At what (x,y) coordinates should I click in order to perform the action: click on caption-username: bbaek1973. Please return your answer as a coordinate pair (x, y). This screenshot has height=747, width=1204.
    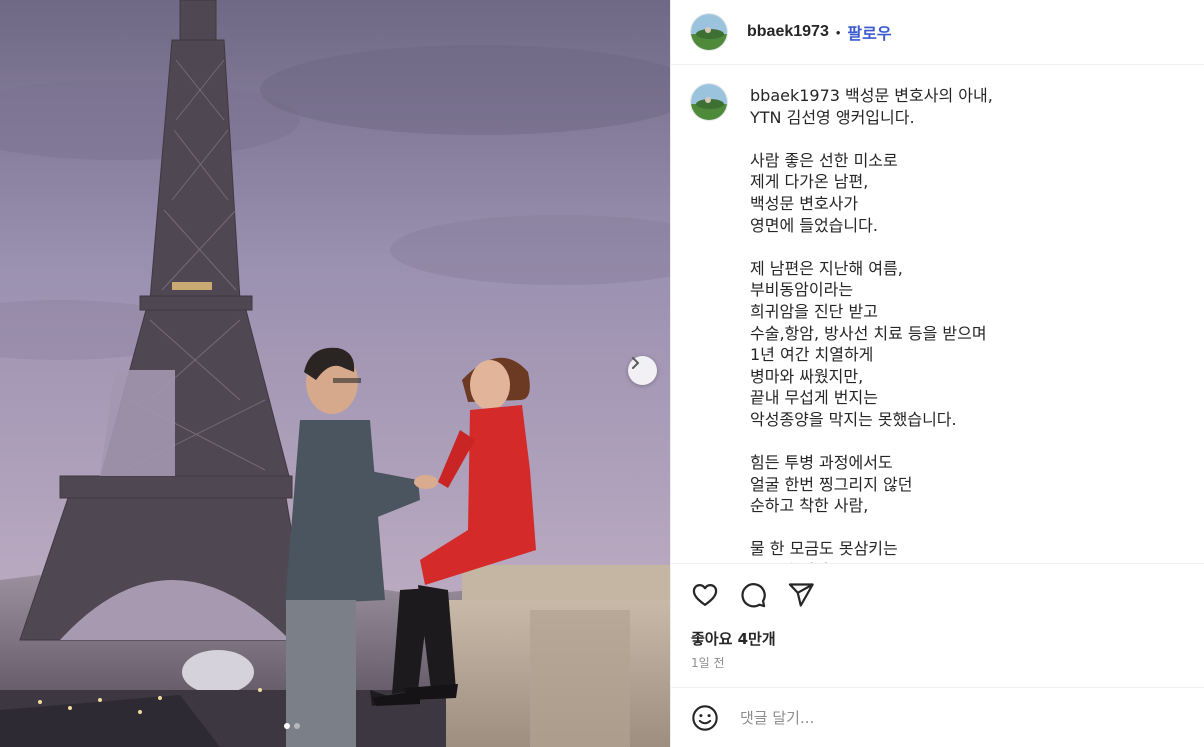
    Looking at the image, I should click on (795, 95).